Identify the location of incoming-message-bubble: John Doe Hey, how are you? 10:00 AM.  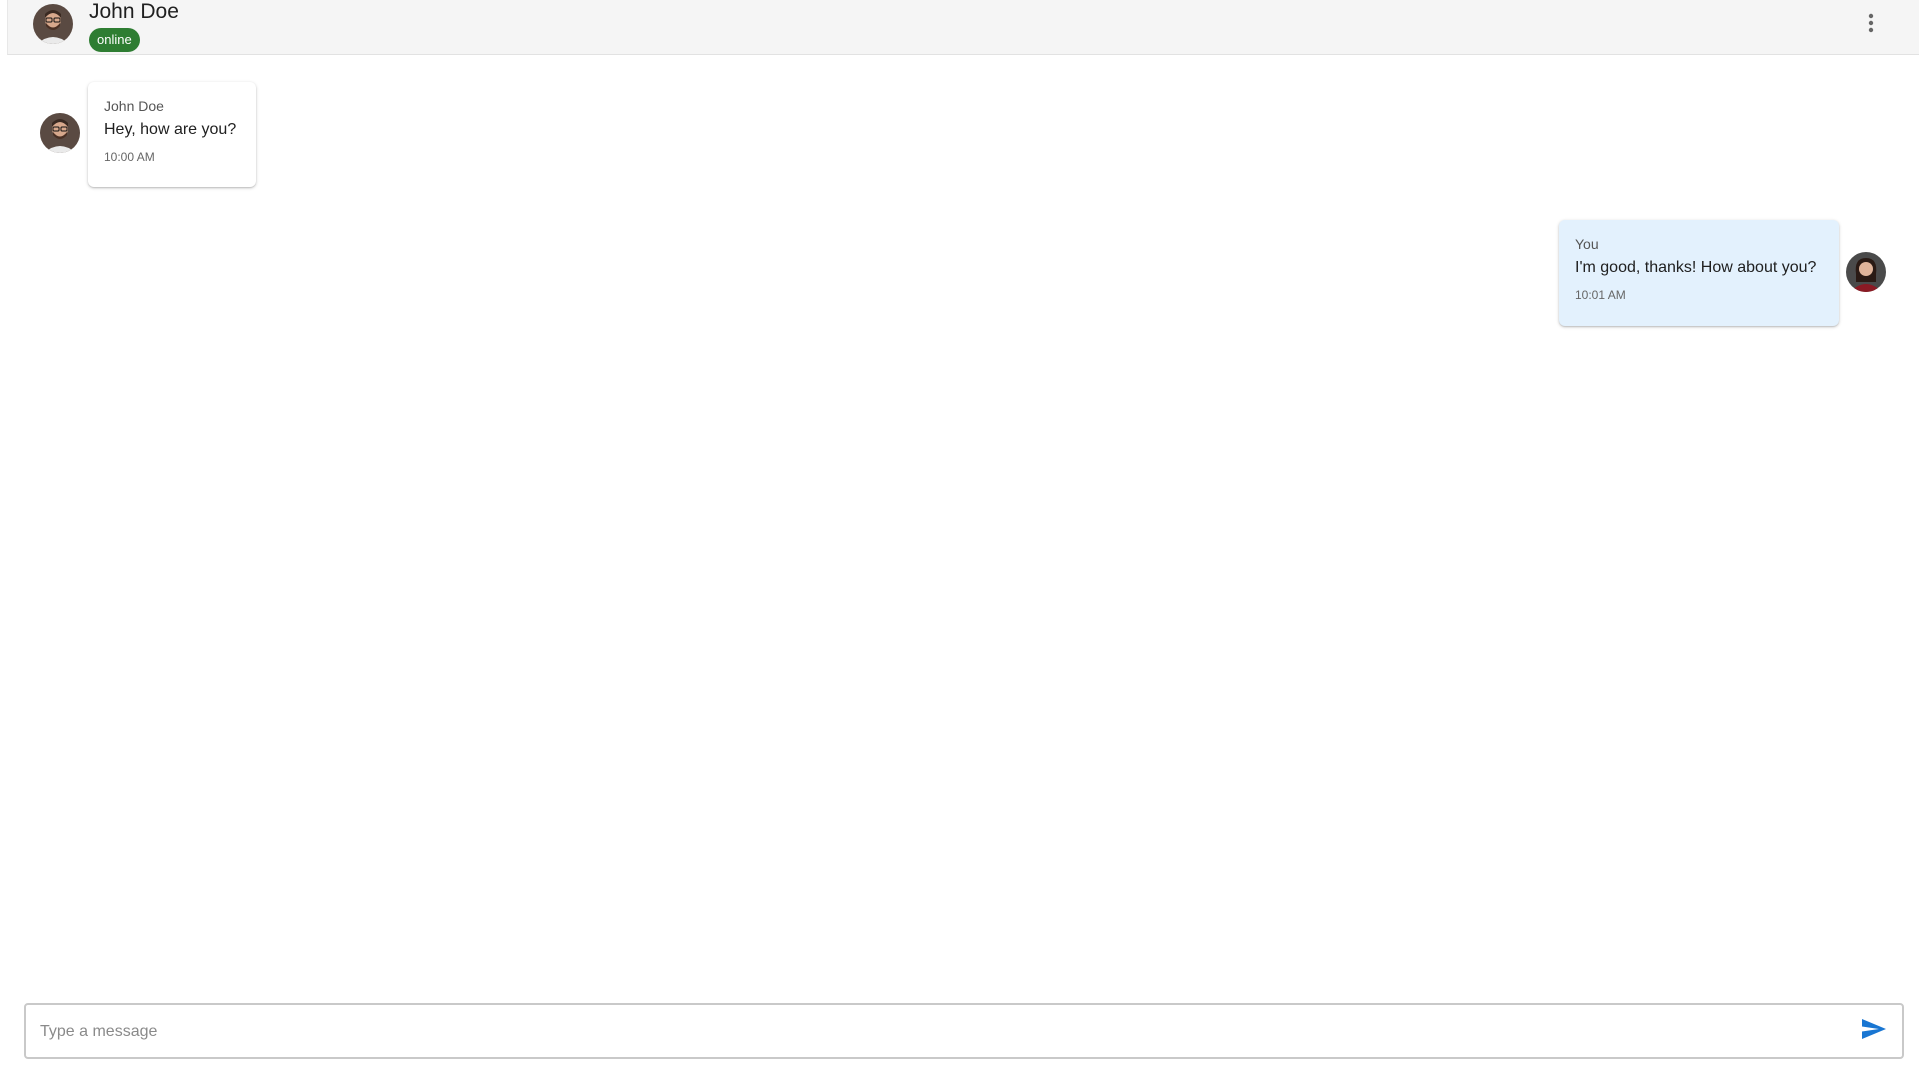
(172, 134).